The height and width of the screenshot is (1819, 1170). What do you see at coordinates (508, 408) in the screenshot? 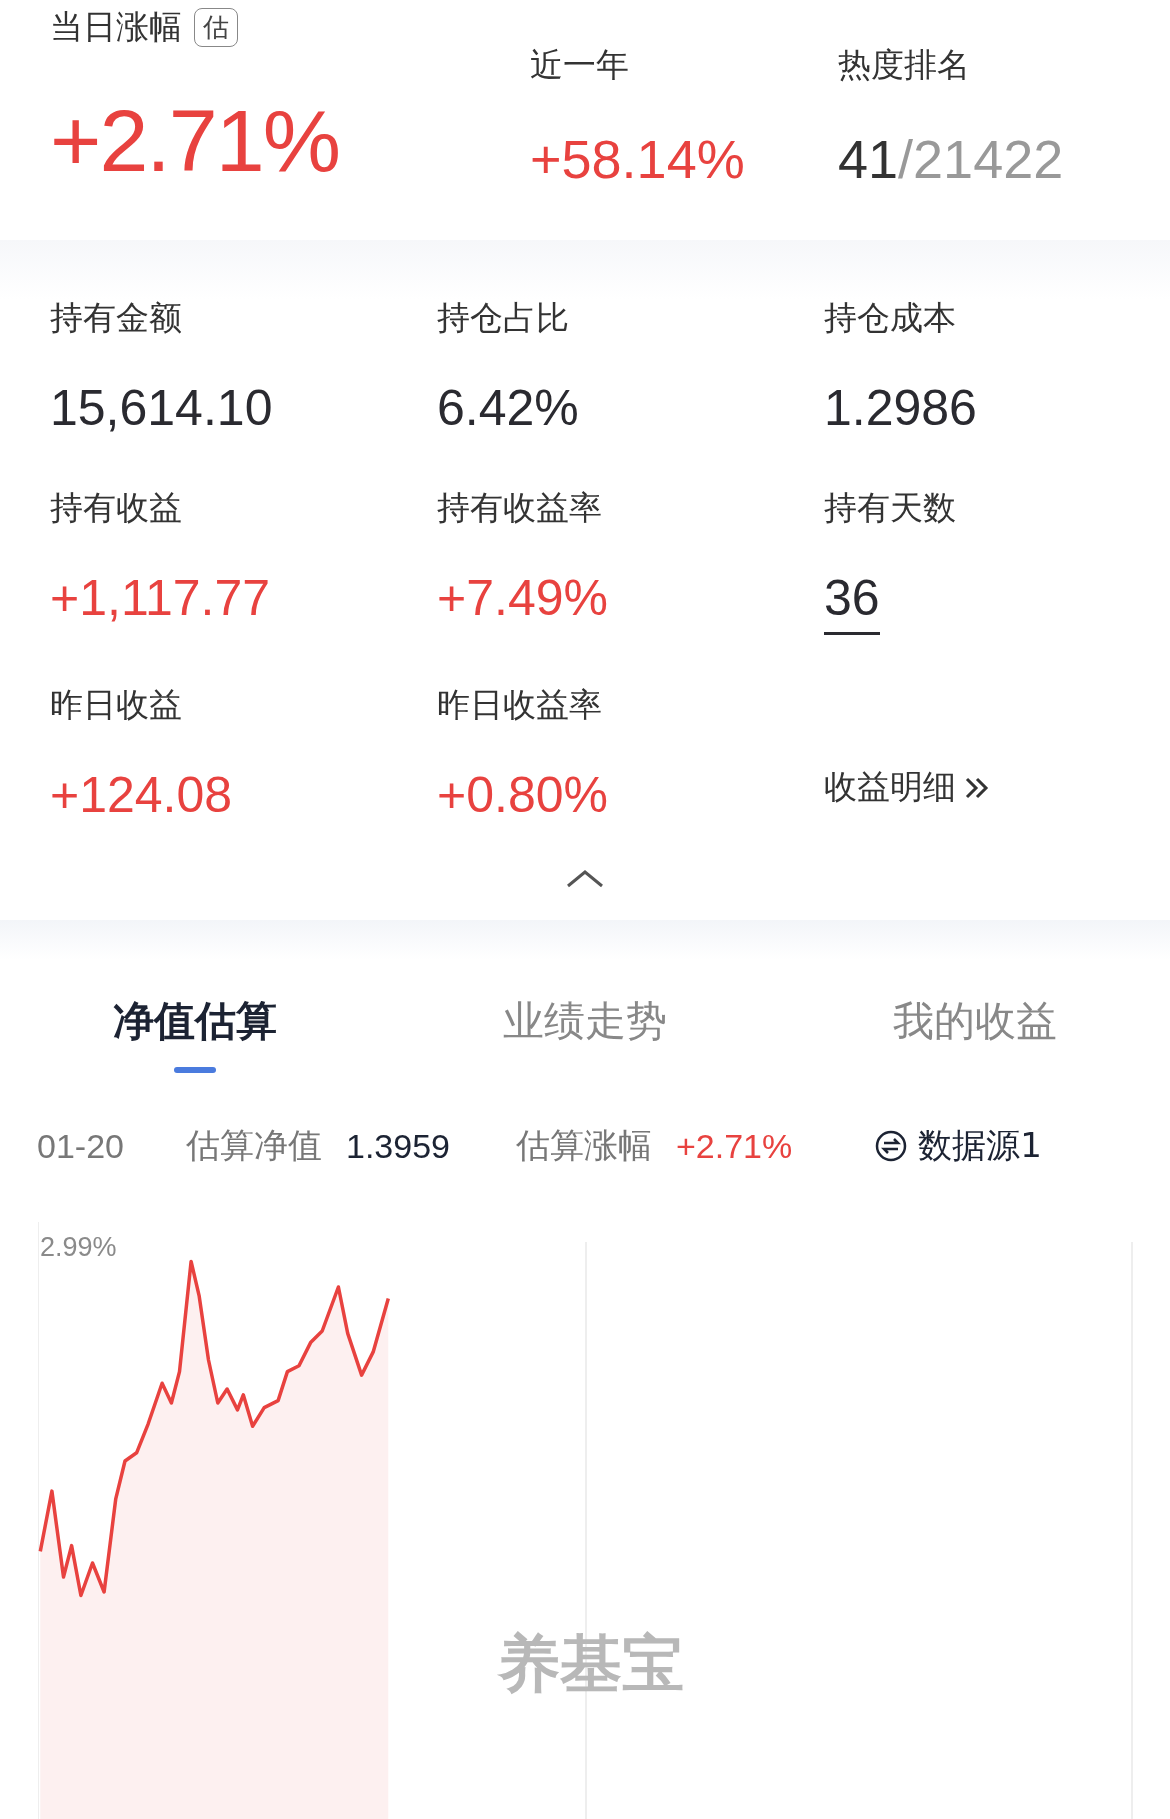
I see `value: 6.42%` at bounding box center [508, 408].